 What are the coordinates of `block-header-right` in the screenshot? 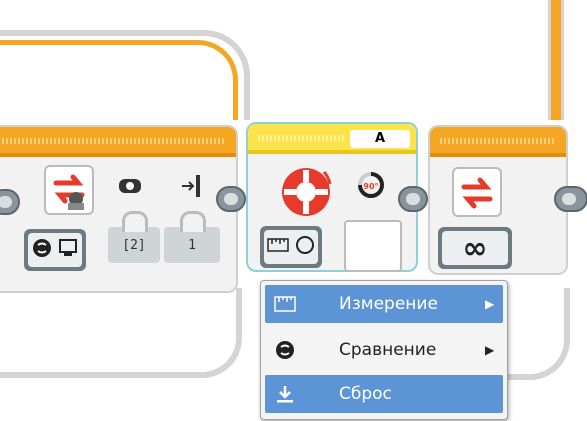 It's located at (498, 142).